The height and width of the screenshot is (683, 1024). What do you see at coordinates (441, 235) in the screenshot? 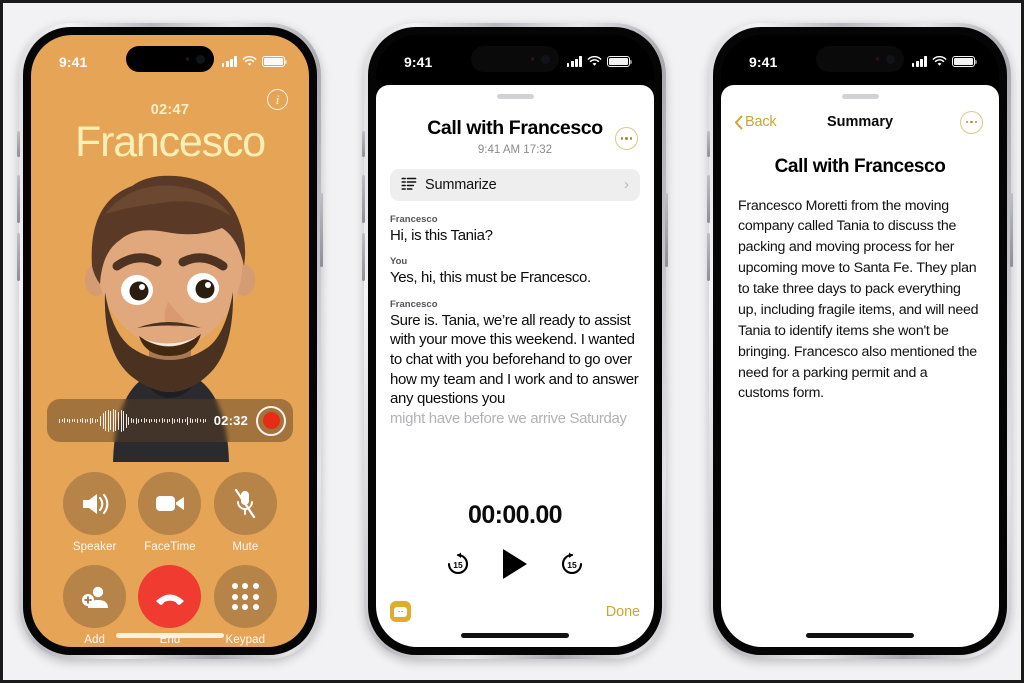
I see `transcript-text: Hi, is this Tania?` at bounding box center [441, 235].